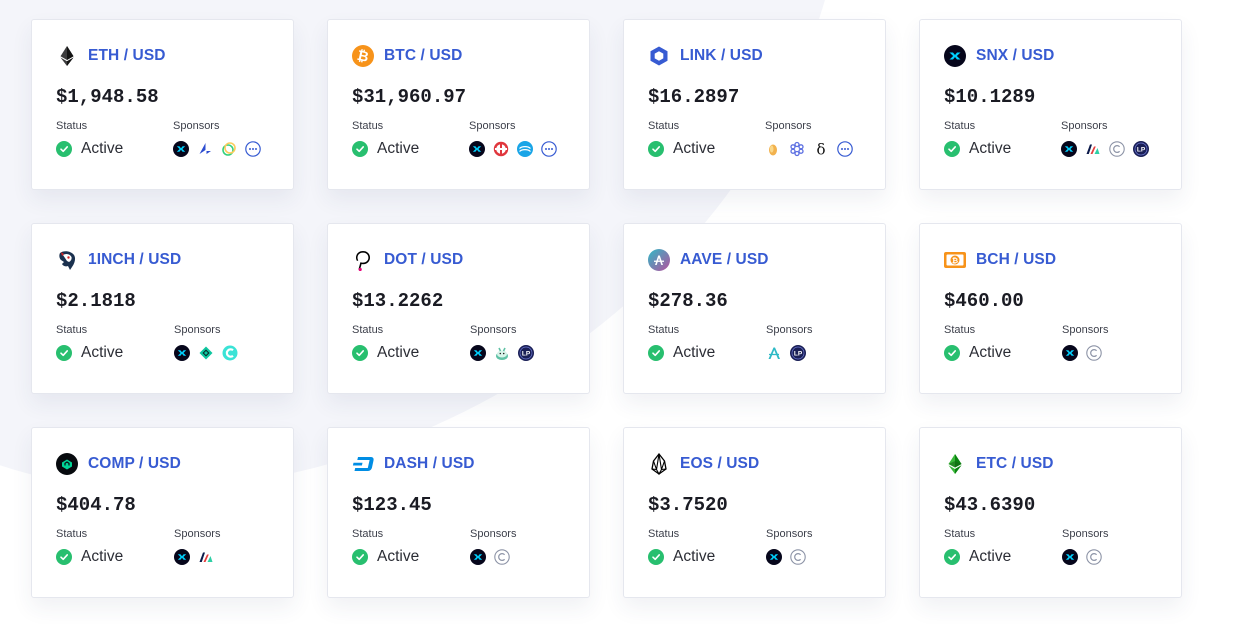 The image size is (1239, 624). I want to click on feed-card: EOS / USD $3.7520 Status Active Sponsors, so click(754, 512).